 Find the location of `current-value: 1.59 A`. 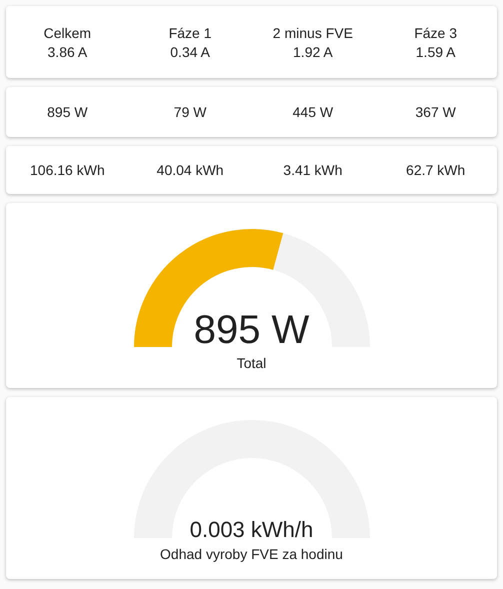

current-value: 1.59 A is located at coordinates (436, 52).